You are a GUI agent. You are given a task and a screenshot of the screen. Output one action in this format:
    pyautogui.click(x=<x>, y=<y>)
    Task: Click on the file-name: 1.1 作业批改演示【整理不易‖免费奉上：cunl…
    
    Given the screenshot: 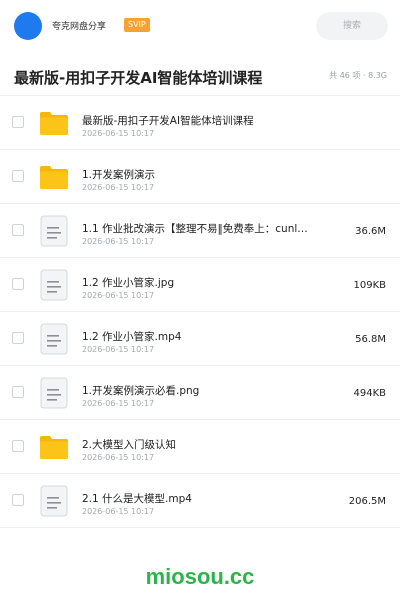 What is the action you would take?
    pyautogui.click(x=195, y=228)
    